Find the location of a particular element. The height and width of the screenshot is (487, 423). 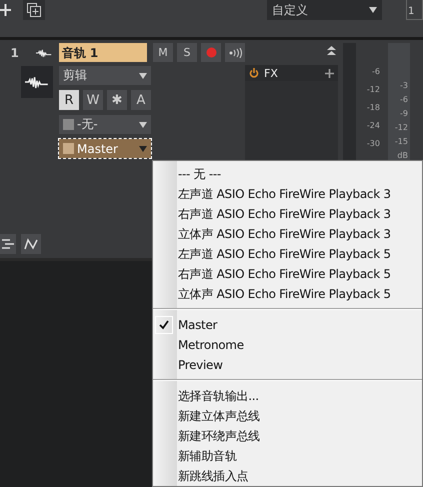

meter-scale-label: dB is located at coordinates (402, 155).